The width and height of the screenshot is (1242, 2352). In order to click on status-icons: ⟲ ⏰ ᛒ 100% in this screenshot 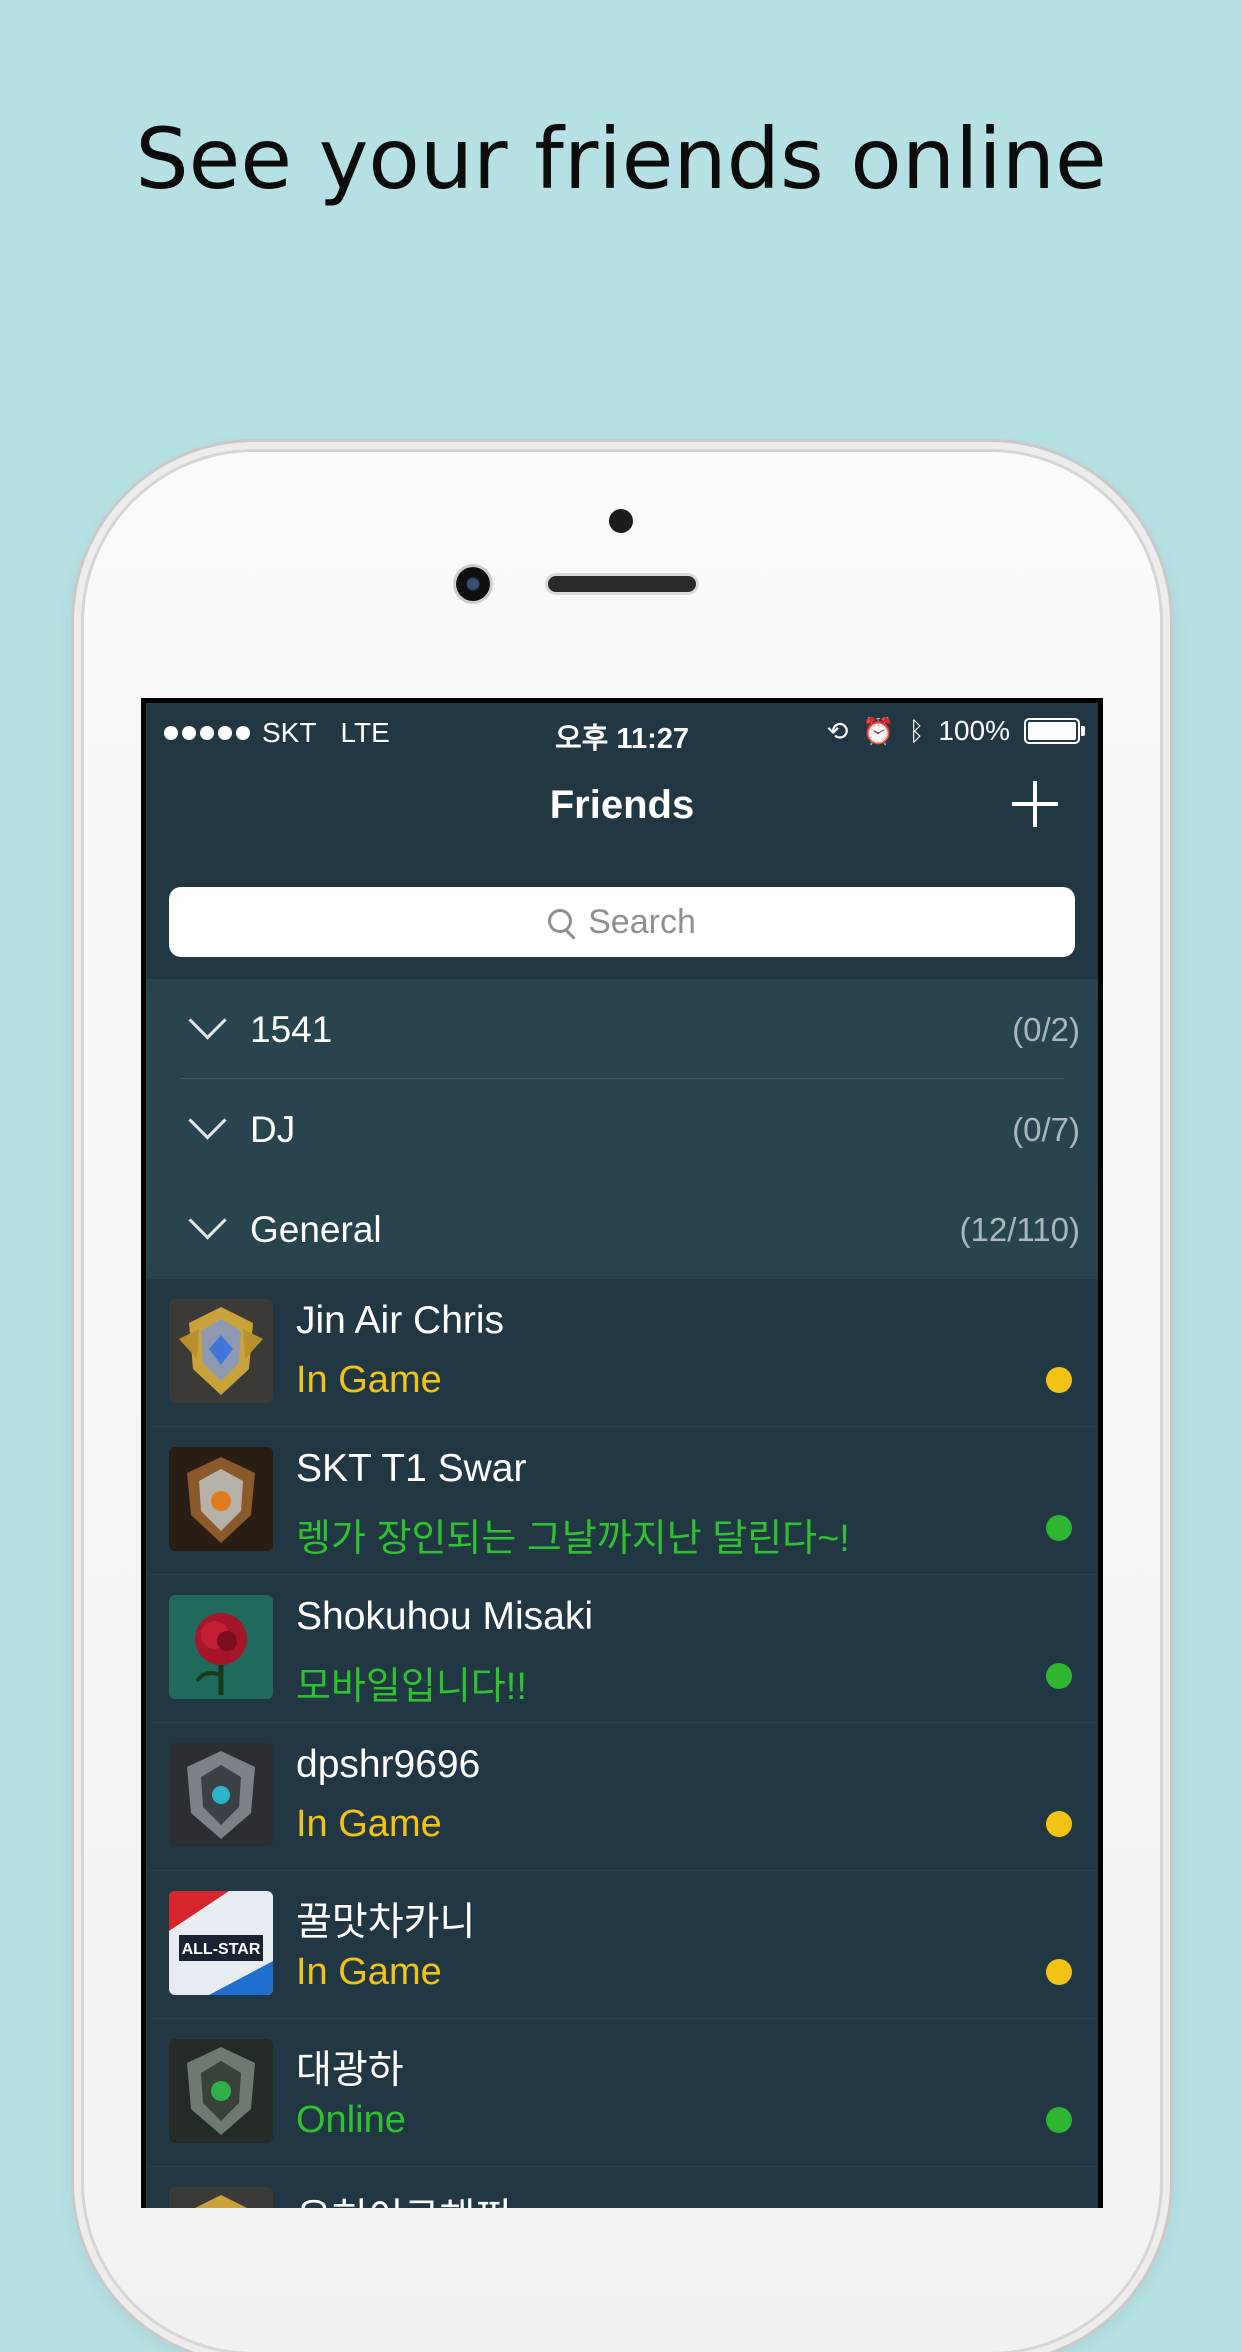, I will do `click(955, 731)`.